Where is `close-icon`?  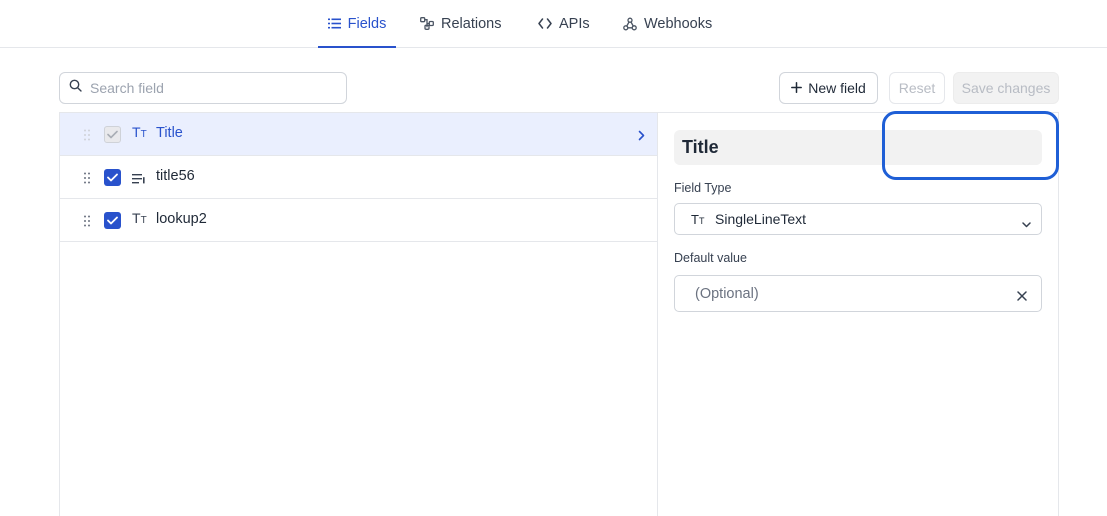
close-icon is located at coordinates (1022, 297).